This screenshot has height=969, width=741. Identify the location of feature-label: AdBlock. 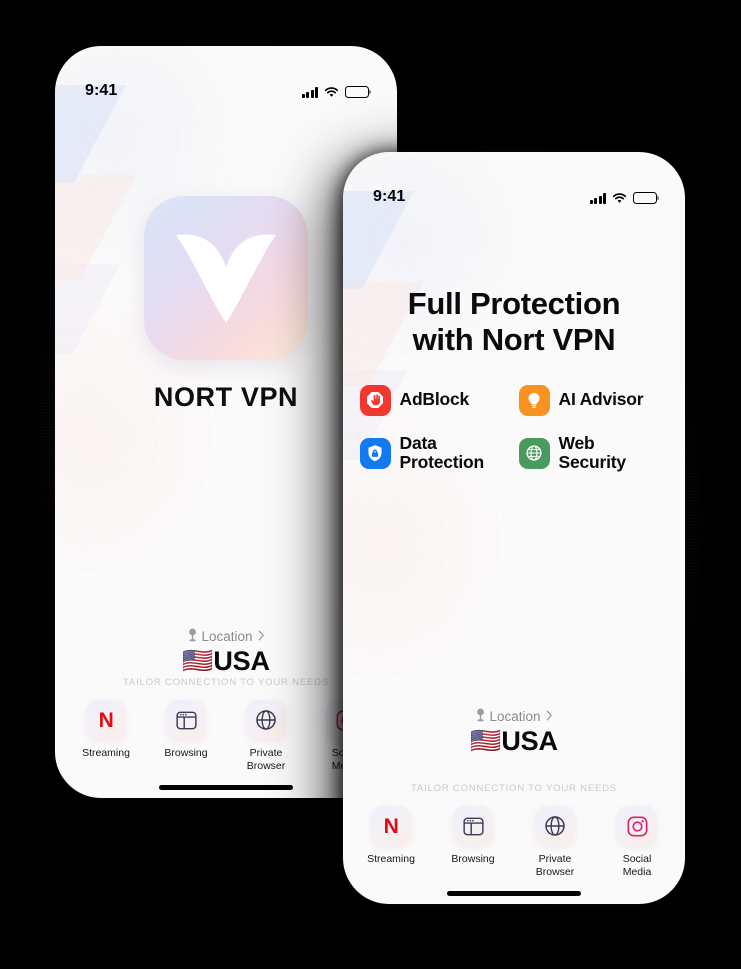
(434, 399).